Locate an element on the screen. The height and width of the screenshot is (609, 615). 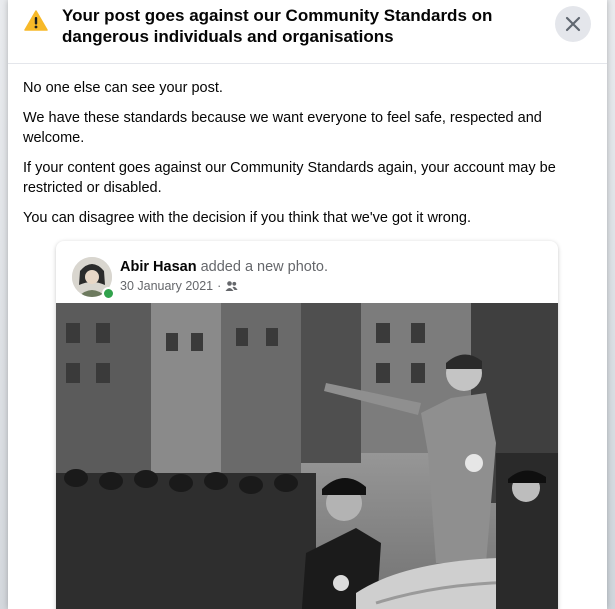
online-status-dot is located at coordinates (108, 293).